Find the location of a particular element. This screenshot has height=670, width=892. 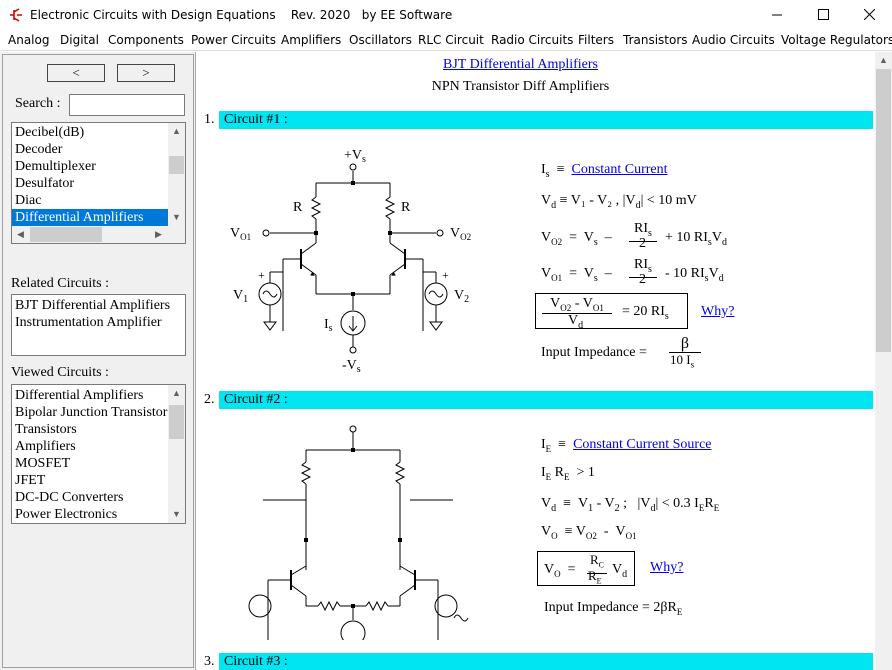

list-item: Power Electronics is located at coordinates (91, 514).